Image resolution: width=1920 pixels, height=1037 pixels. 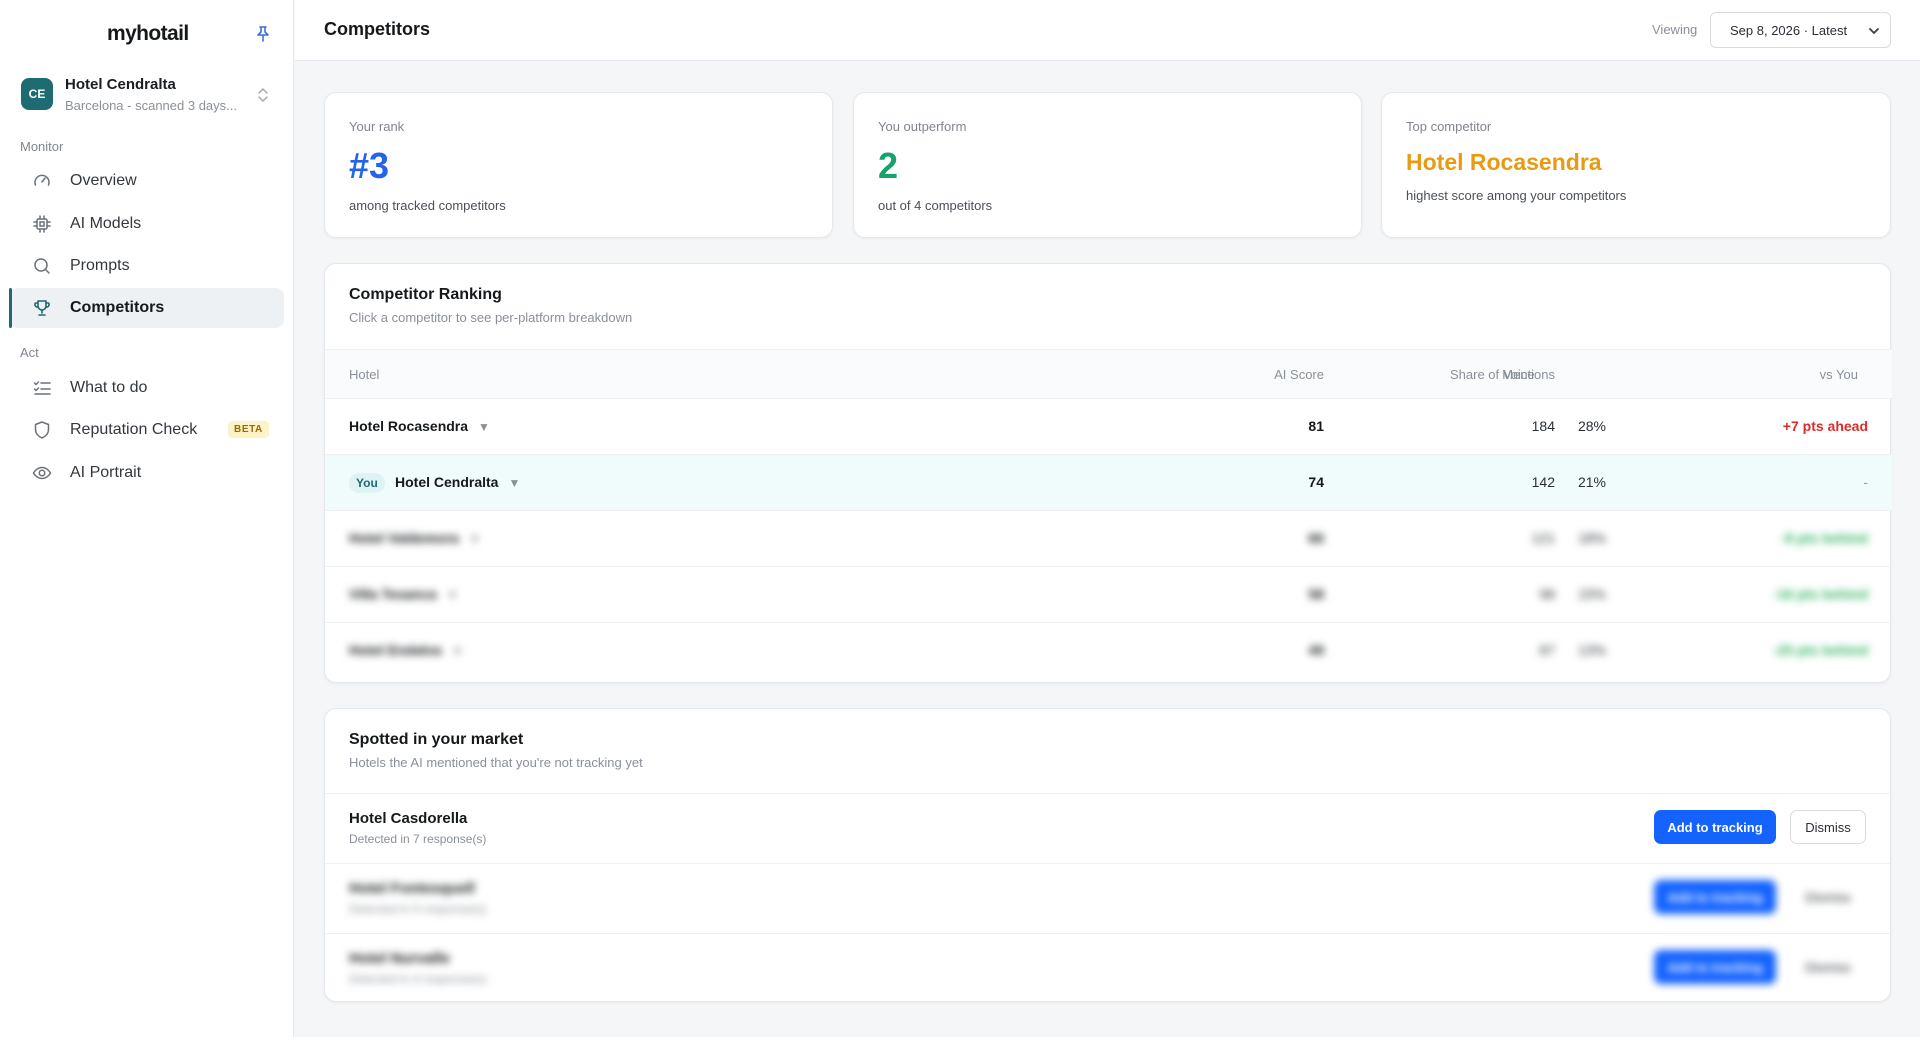 I want to click on row-vs-you: -25 pts behind, so click(x=1820, y=650).